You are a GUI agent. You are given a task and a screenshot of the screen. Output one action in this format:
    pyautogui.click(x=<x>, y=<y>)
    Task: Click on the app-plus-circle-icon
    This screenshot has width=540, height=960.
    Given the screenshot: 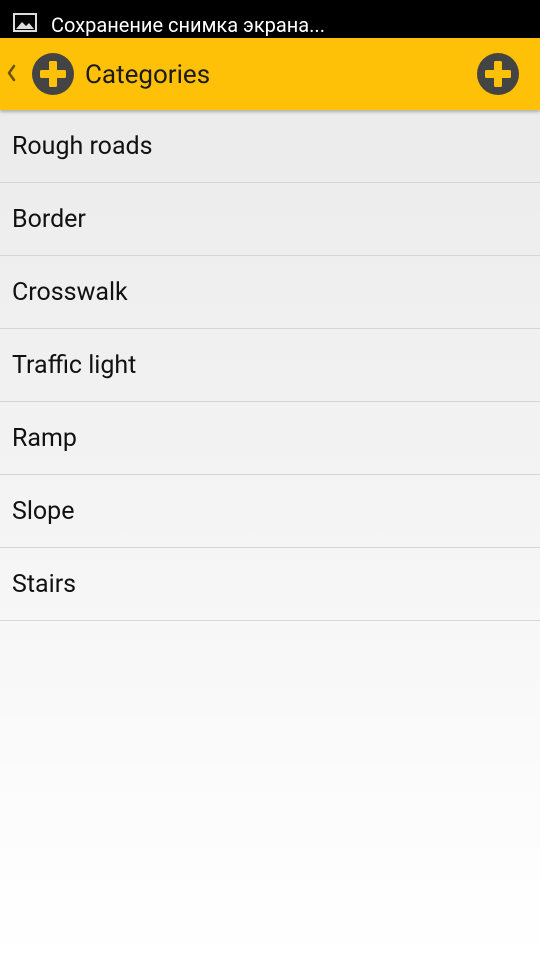 What is the action you would take?
    pyautogui.click(x=53, y=74)
    